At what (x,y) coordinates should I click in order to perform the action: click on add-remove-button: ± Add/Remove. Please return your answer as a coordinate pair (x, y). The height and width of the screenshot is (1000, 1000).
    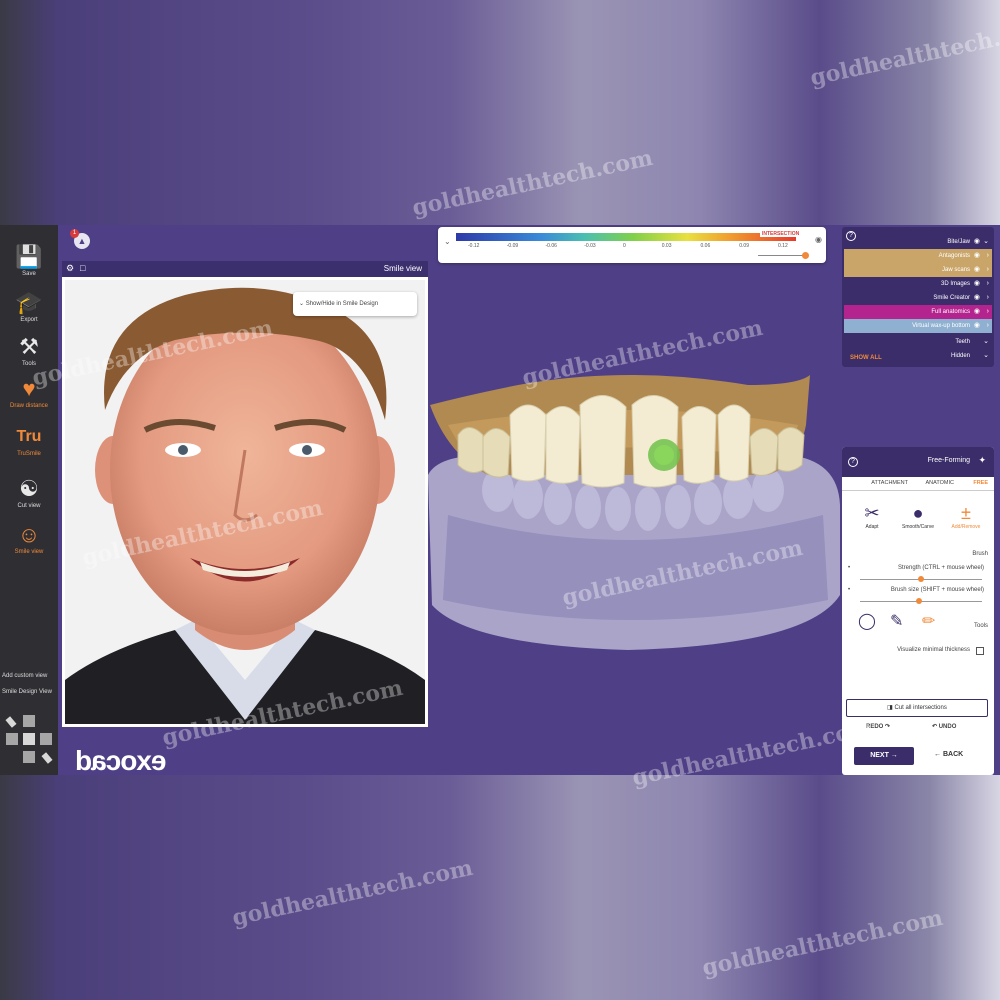
    Looking at the image, I should click on (966, 516).